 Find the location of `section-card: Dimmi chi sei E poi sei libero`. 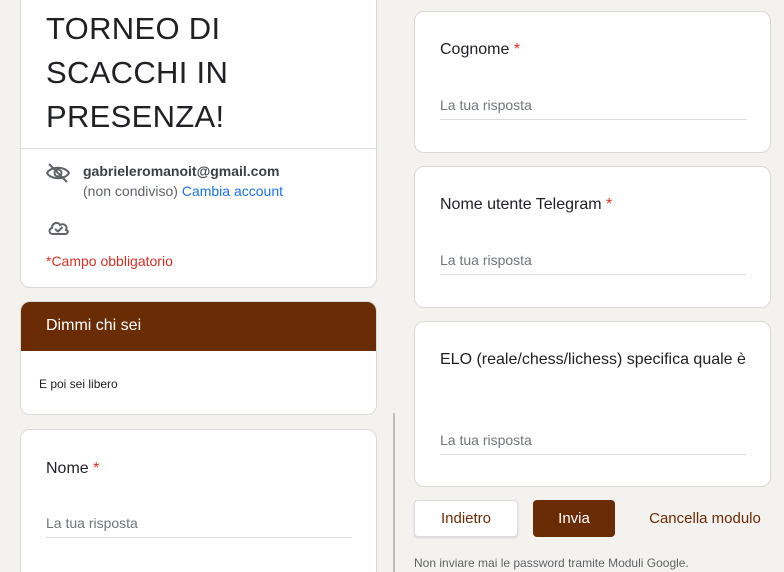

section-card: Dimmi chi sei E poi sei libero is located at coordinates (198, 358).